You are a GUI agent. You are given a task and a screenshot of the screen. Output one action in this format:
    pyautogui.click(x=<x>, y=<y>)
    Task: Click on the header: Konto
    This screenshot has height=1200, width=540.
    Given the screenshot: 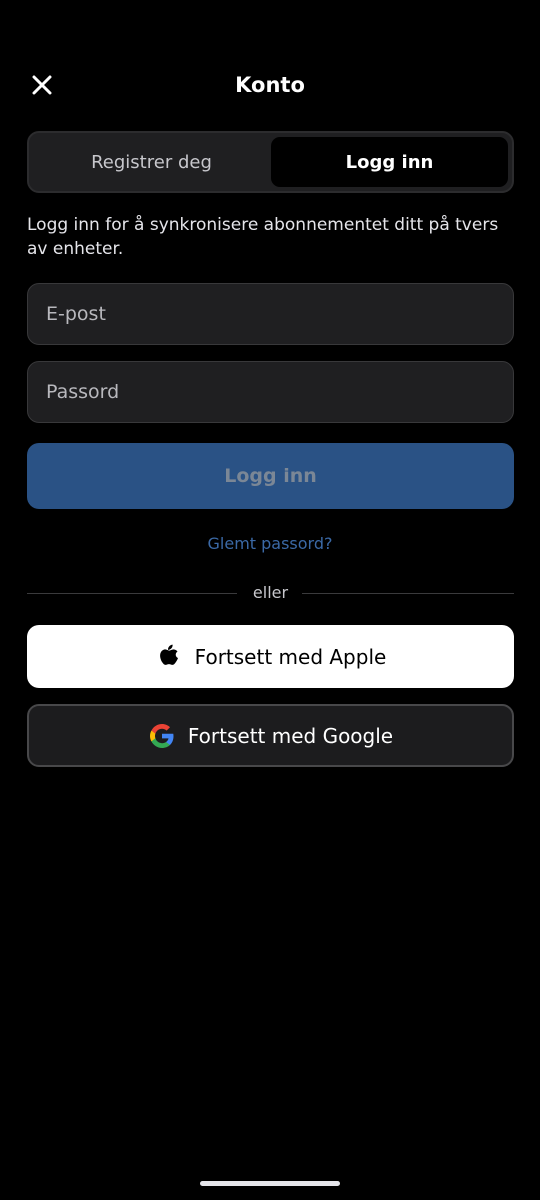 What is the action you would take?
    pyautogui.click(x=270, y=85)
    